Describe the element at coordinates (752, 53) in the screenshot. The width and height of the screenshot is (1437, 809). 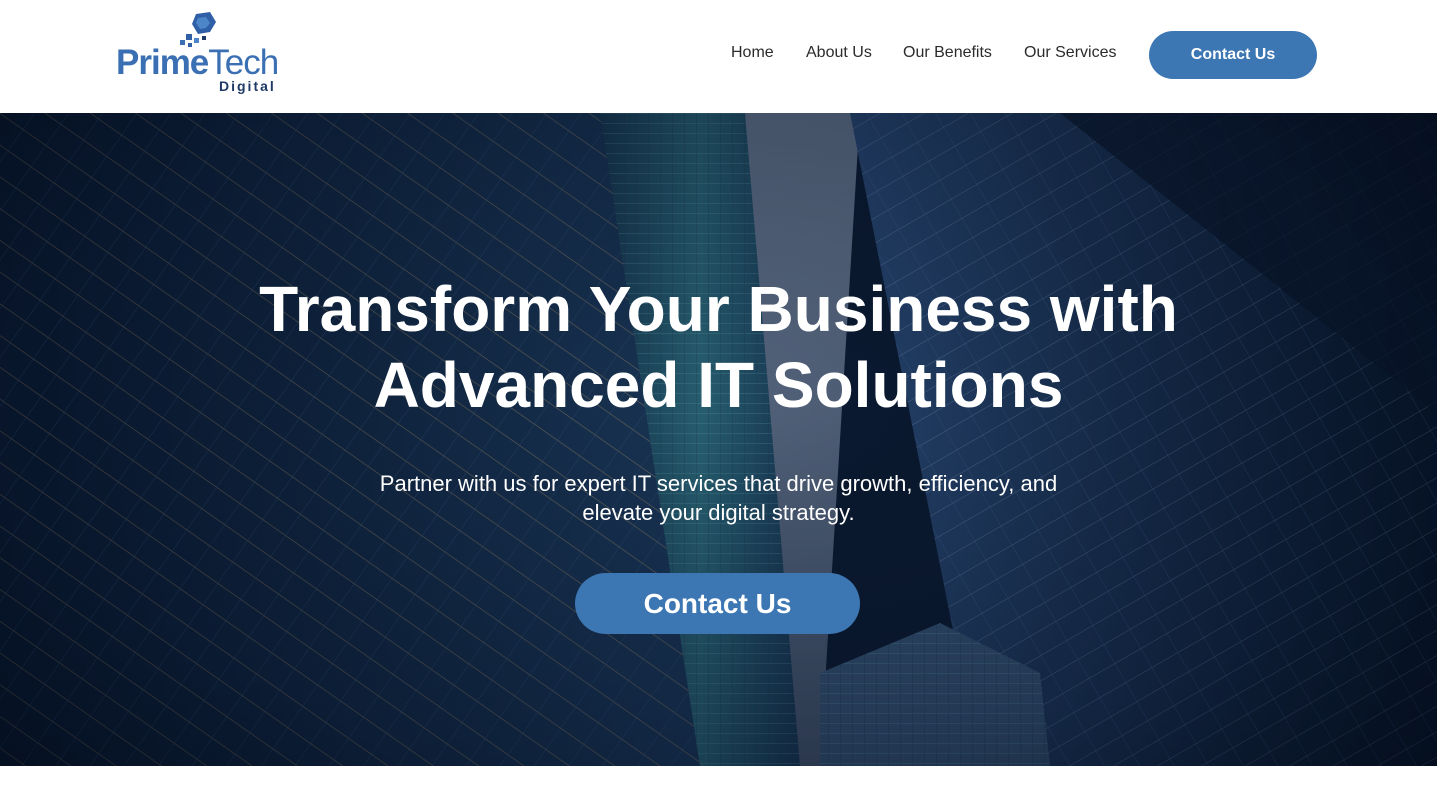
I see `nav-home: Home` at that location.